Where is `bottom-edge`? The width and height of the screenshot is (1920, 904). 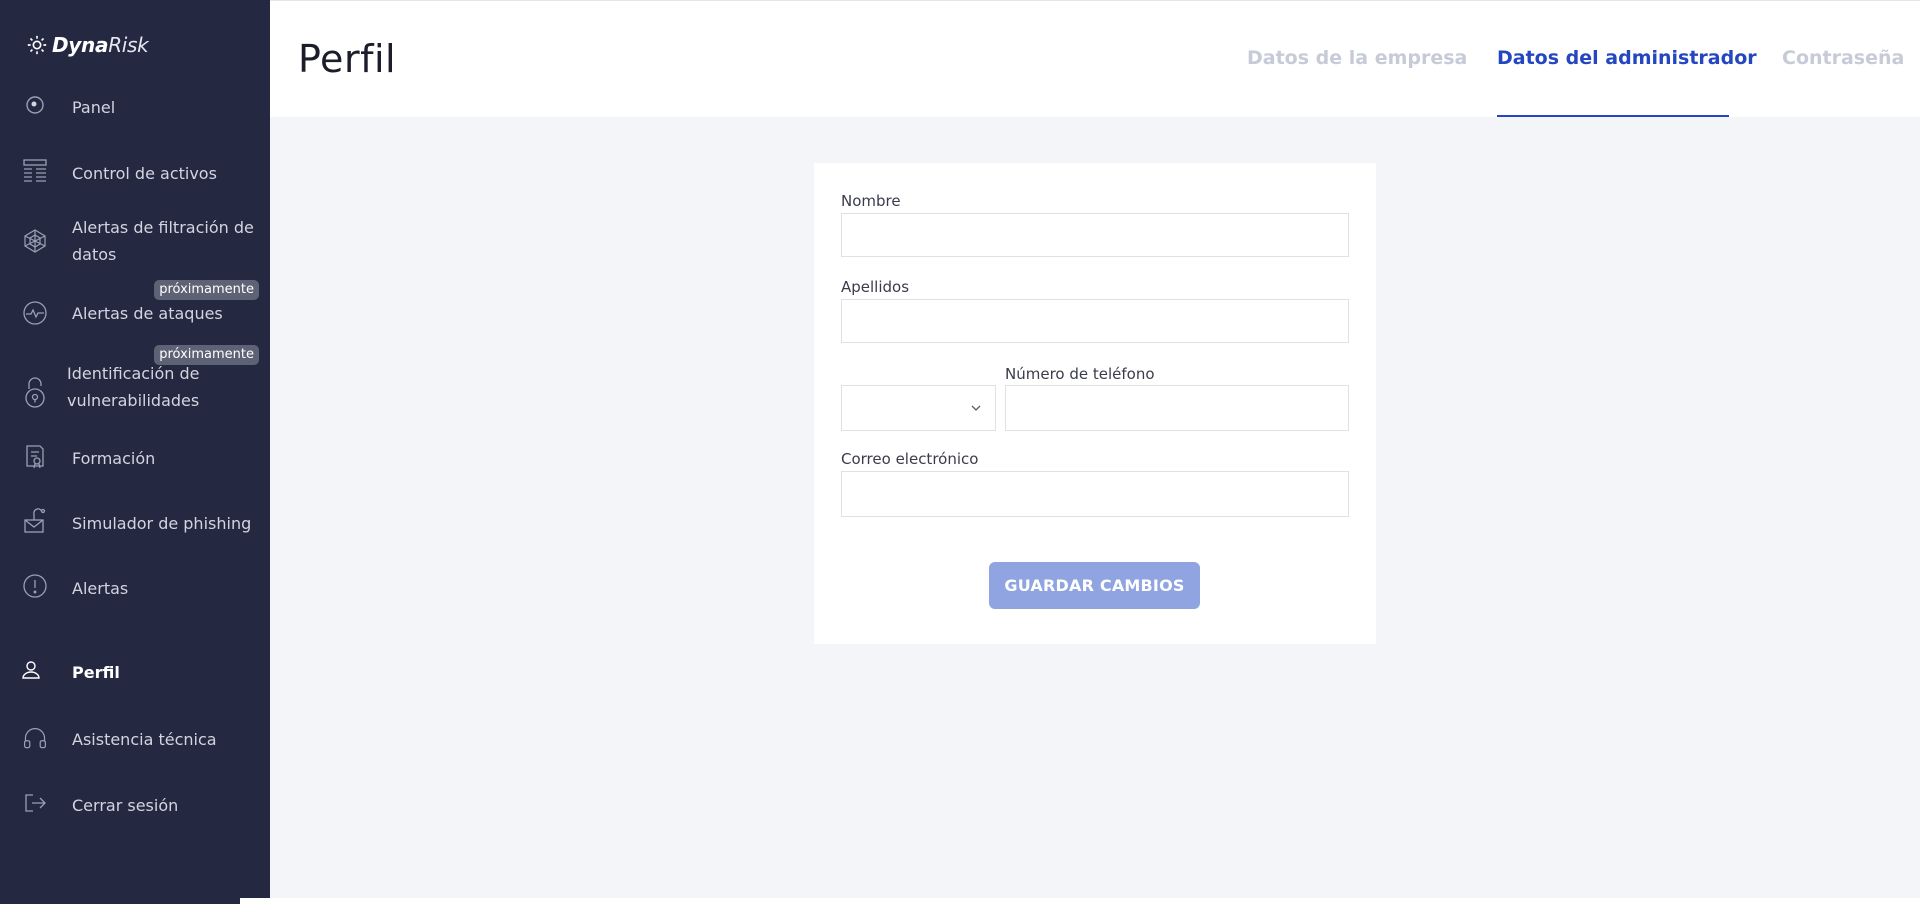
bottom-edge is located at coordinates (1080, 901).